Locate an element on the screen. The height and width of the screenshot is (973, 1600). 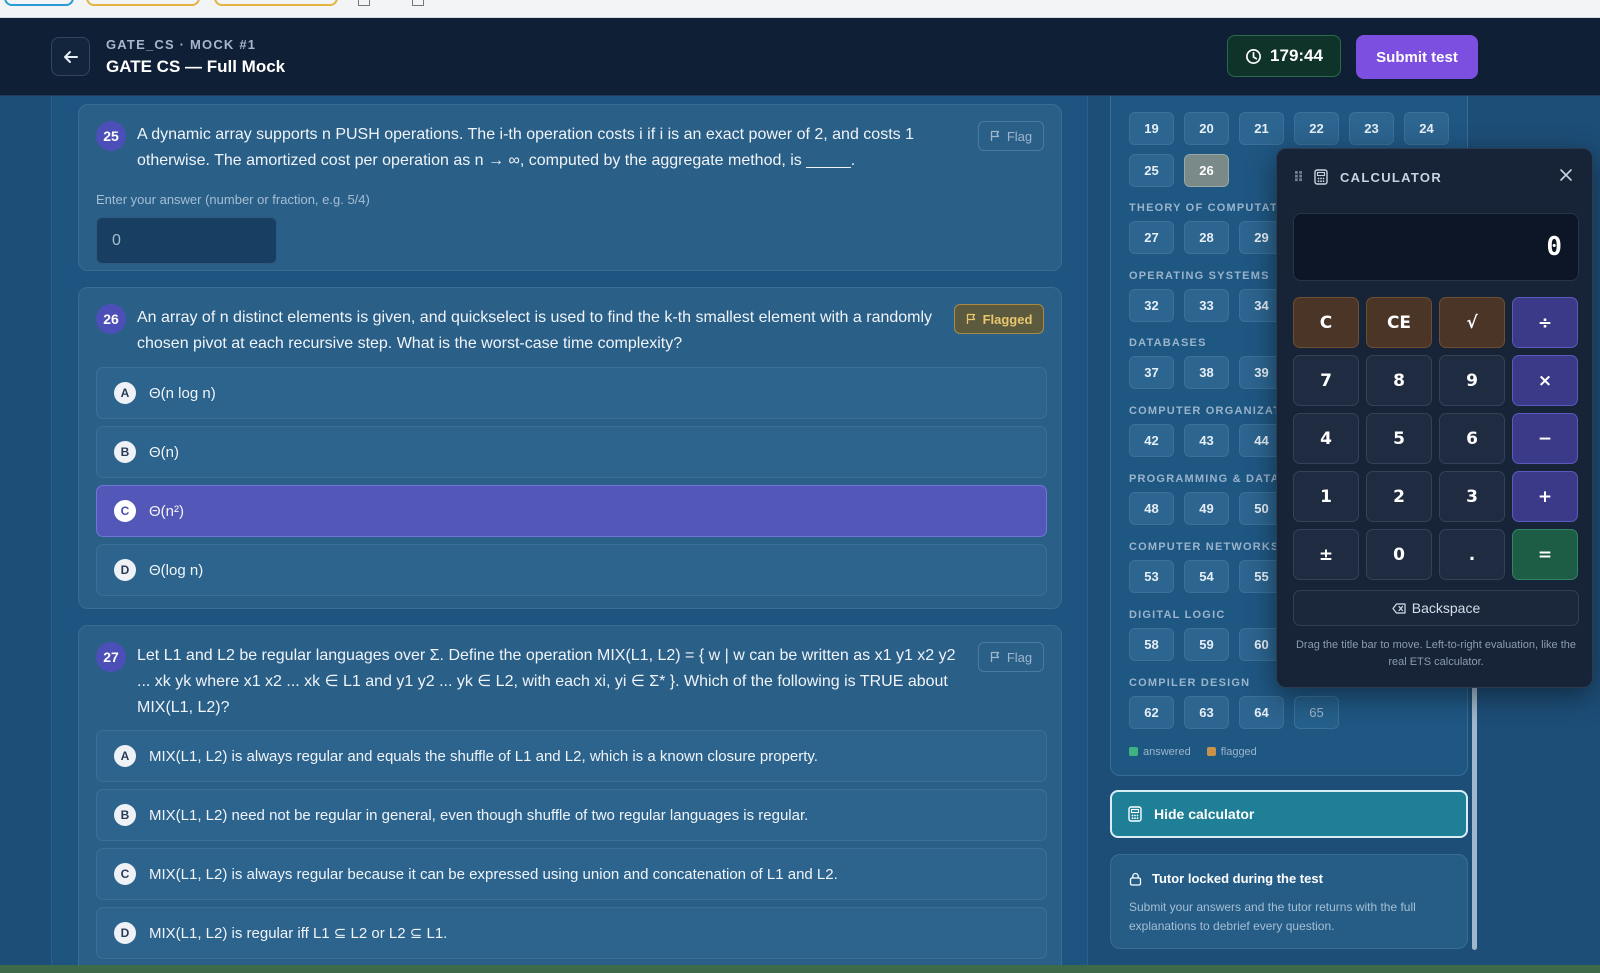
panel-scrollbar is located at coordinates (1474, 815).